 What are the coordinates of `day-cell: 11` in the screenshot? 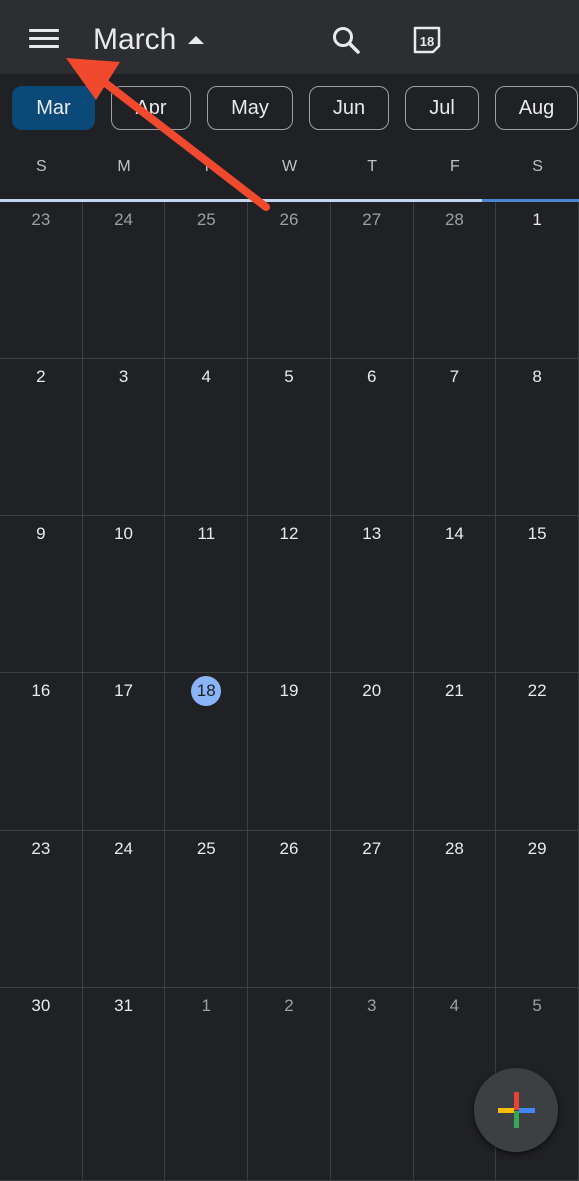 It's located at (207, 595).